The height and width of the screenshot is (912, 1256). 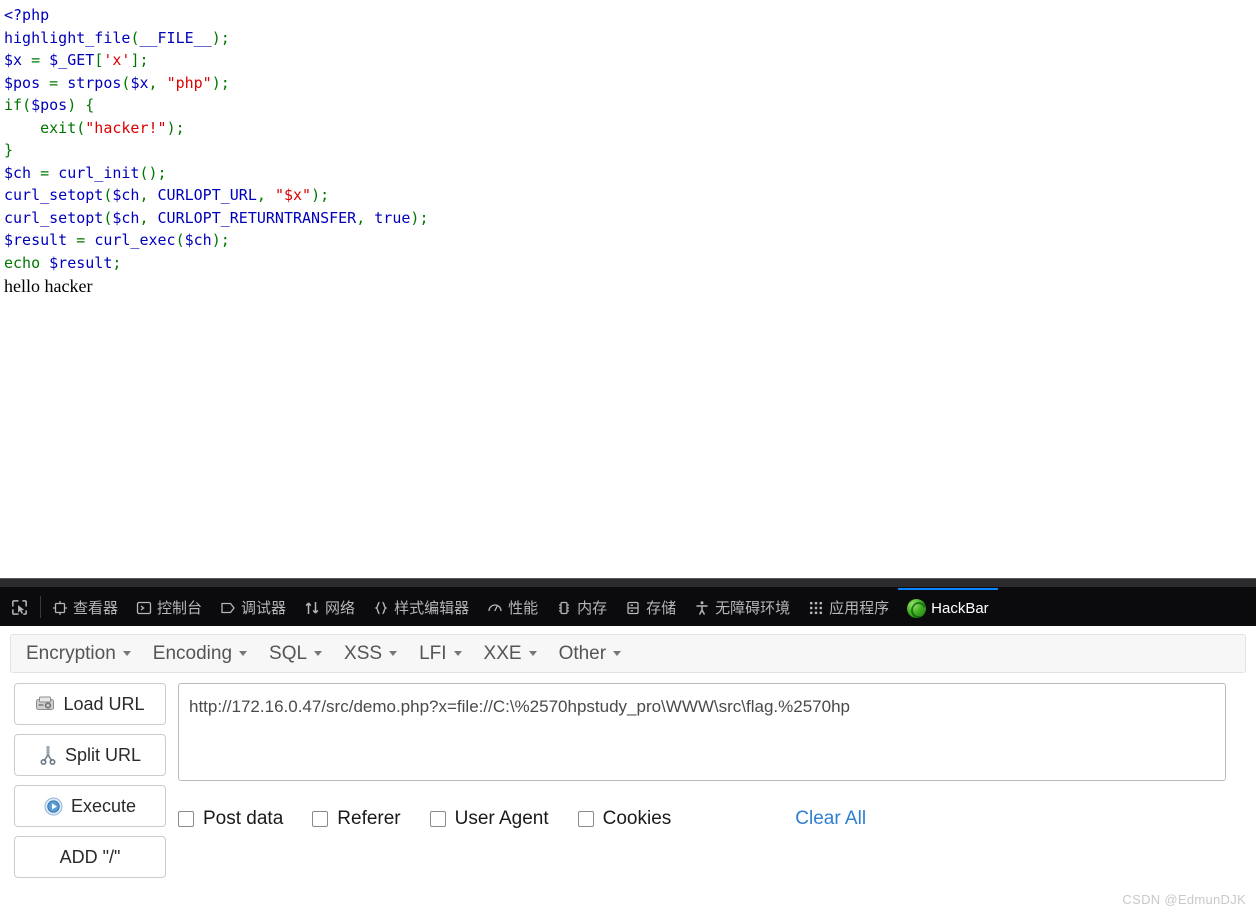 I want to click on debugger-icon, so click(x=228, y=608).